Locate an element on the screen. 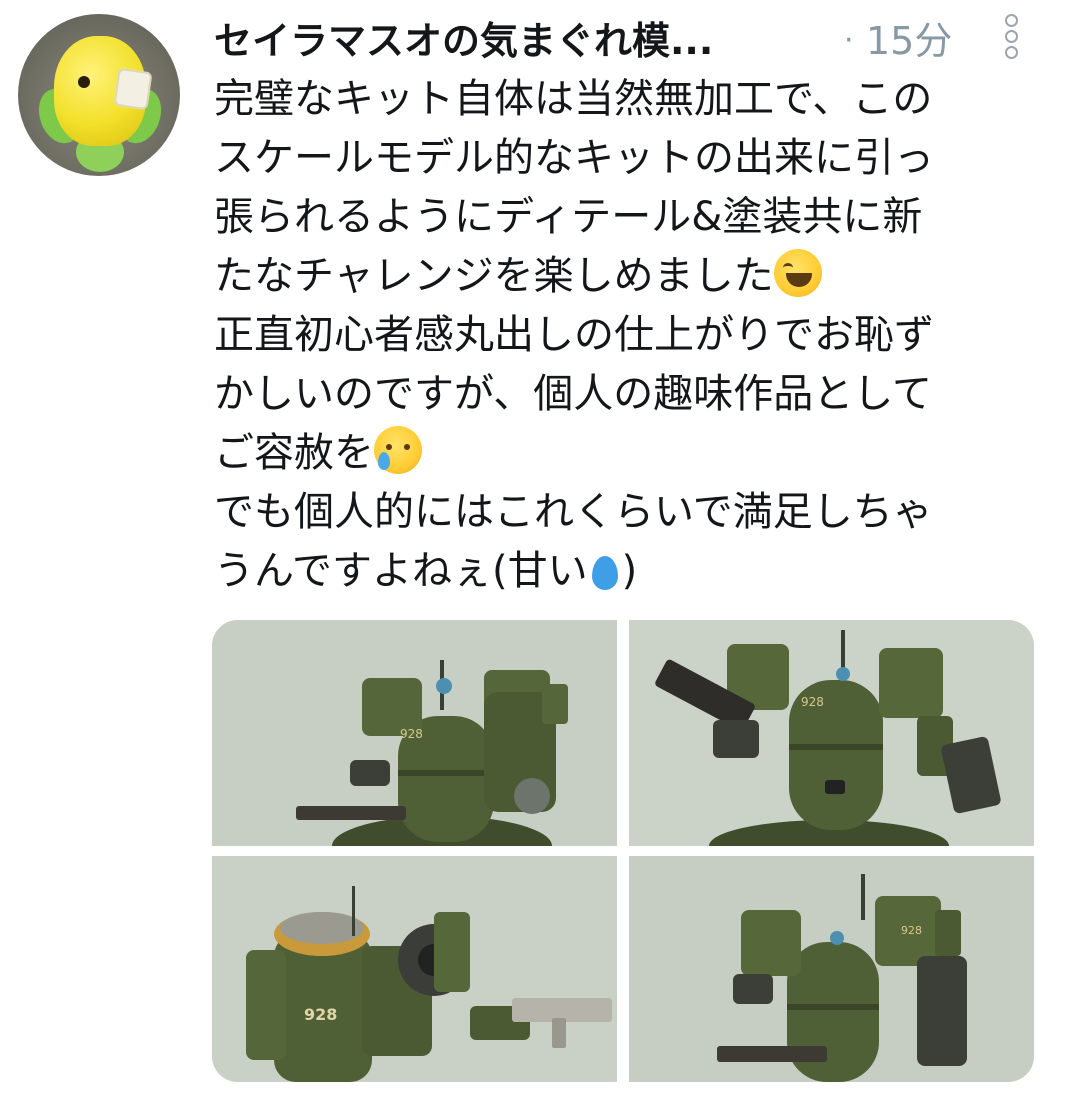 Image resolution: width=1080 pixels, height=1104 pixels. tweet-line-text: ) is located at coordinates (629, 571).